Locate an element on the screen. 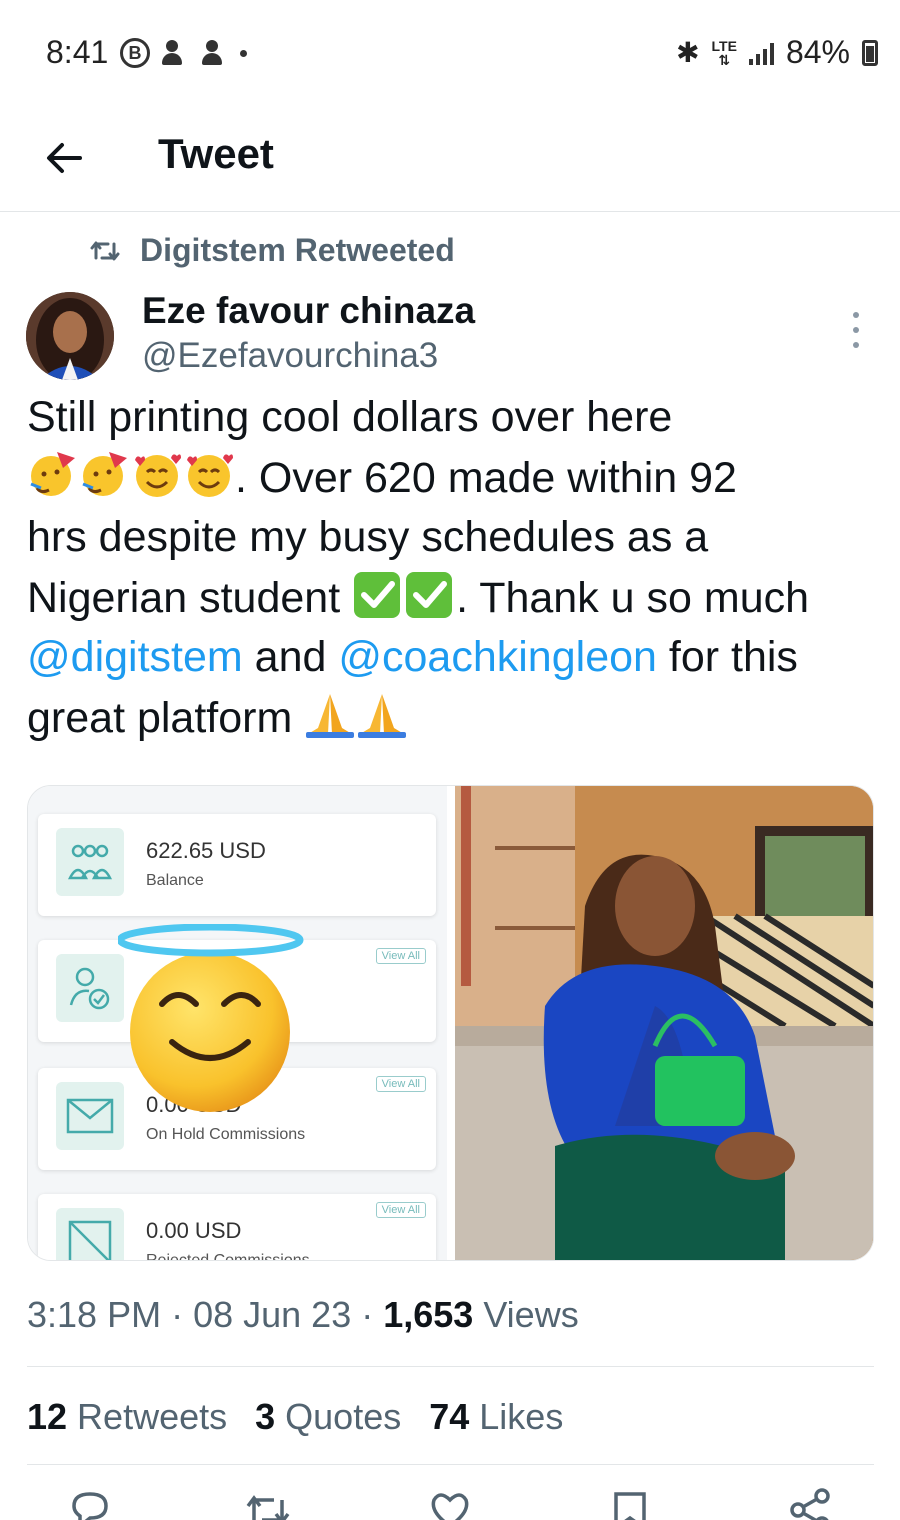 The image size is (900, 1520). retweet-context-label: Digitstem Retweeted is located at coordinates (297, 250).